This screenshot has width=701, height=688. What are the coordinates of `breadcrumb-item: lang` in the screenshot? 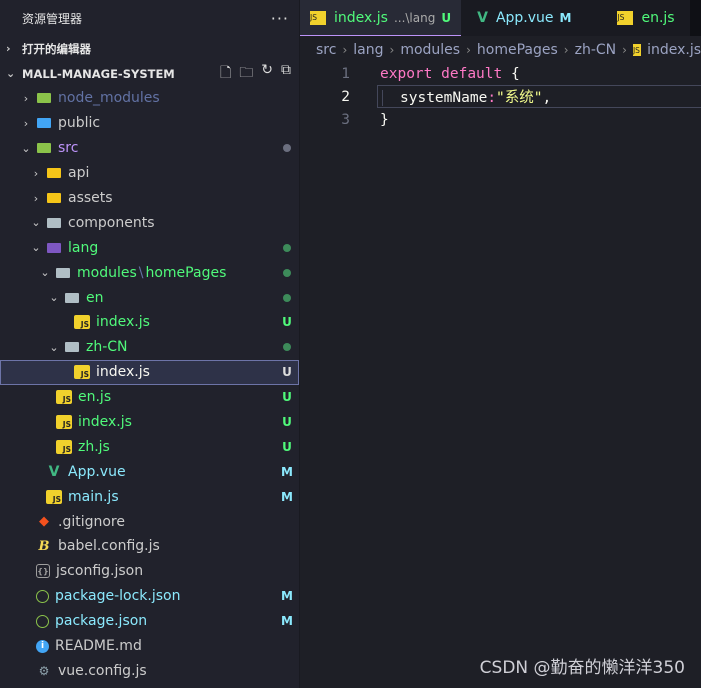 It's located at (368, 50).